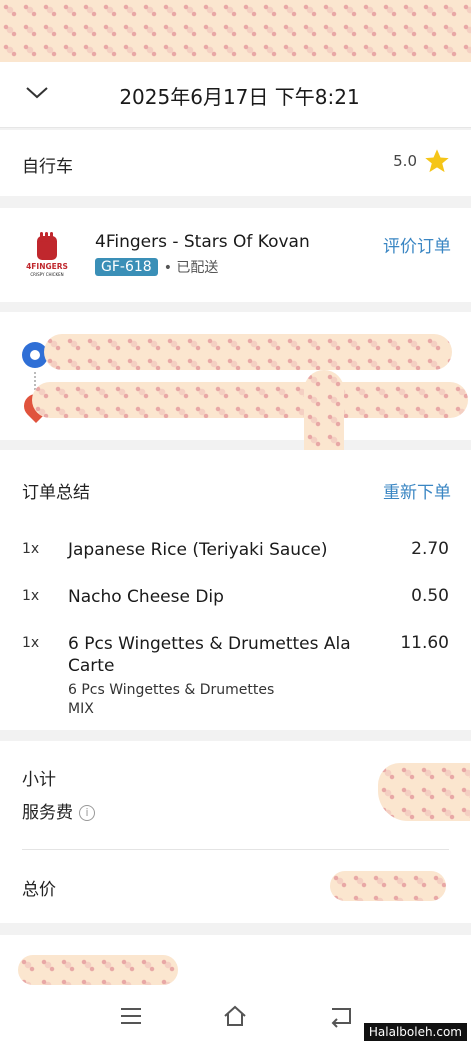  I want to click on rating: 5.0, so click(422, 161).